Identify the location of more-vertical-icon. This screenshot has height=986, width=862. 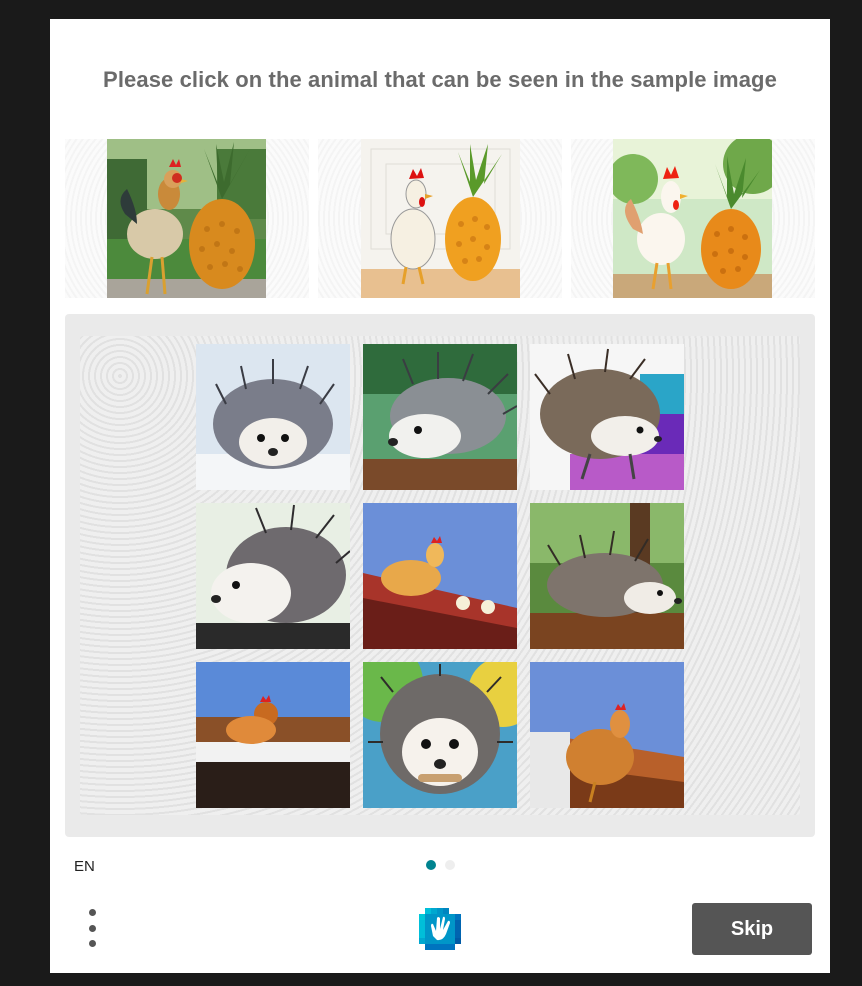
(92, 928).